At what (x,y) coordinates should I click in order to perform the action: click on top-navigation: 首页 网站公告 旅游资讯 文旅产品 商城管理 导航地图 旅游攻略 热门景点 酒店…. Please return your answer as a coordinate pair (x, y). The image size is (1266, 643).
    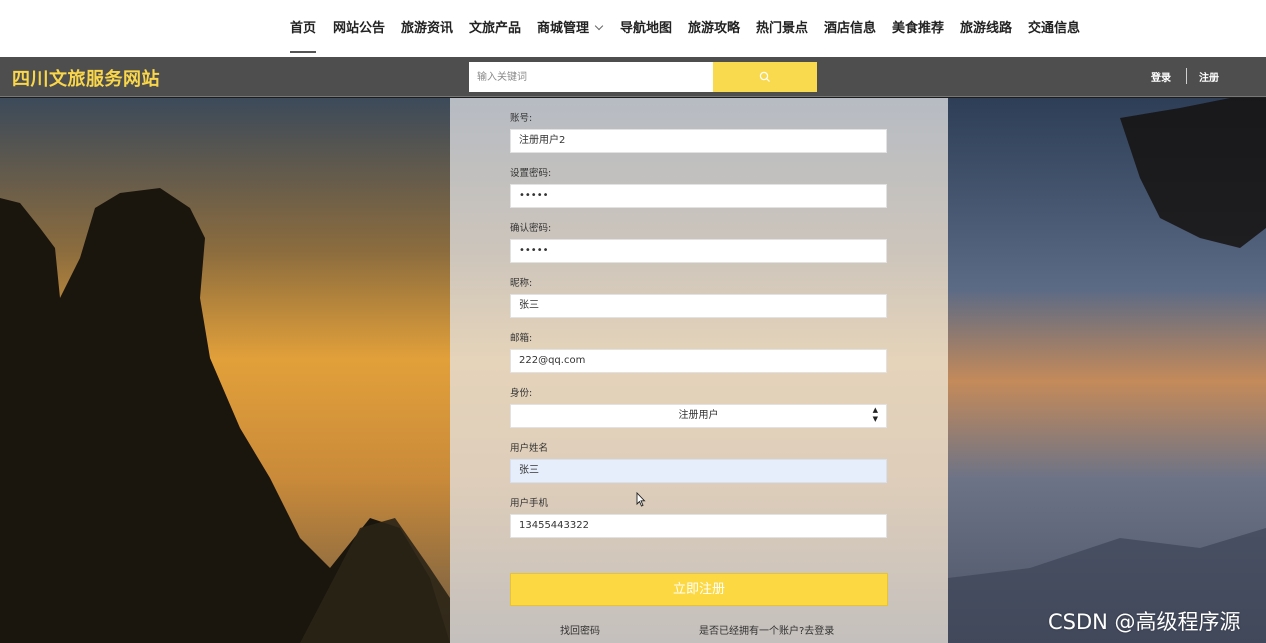
    Looking at the image, I should click on (633, 28).